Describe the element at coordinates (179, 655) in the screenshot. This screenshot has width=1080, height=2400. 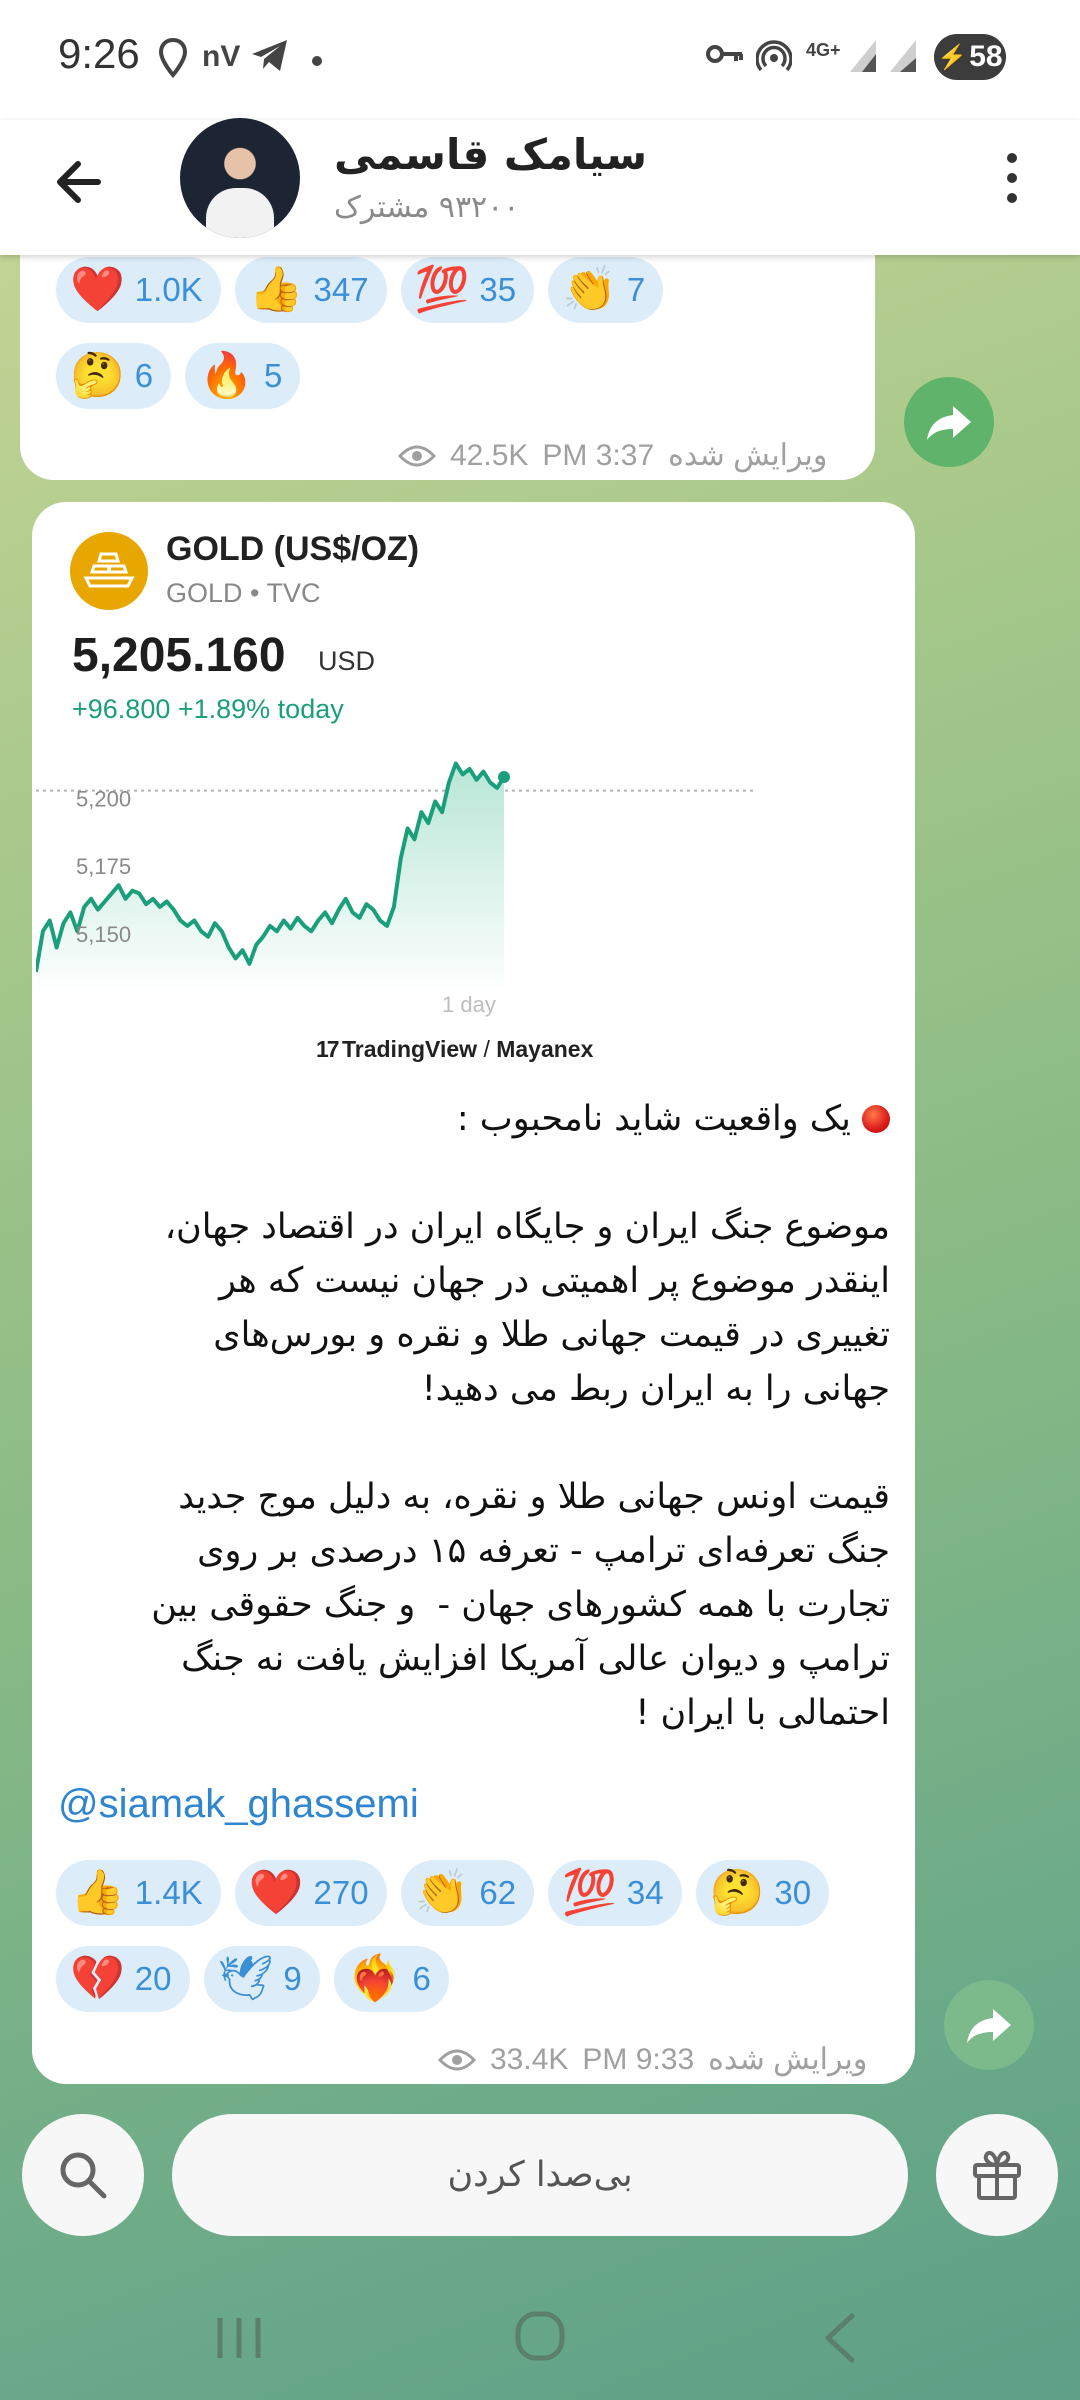
I see `card-price: 5,205.160` at that location.